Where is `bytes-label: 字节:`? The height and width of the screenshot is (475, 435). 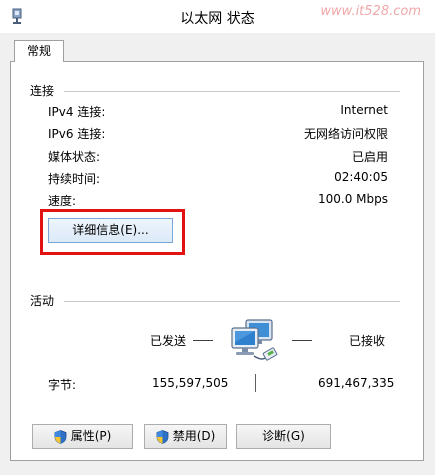 bytes-label: 字节: is located at coordinates (62, 385).